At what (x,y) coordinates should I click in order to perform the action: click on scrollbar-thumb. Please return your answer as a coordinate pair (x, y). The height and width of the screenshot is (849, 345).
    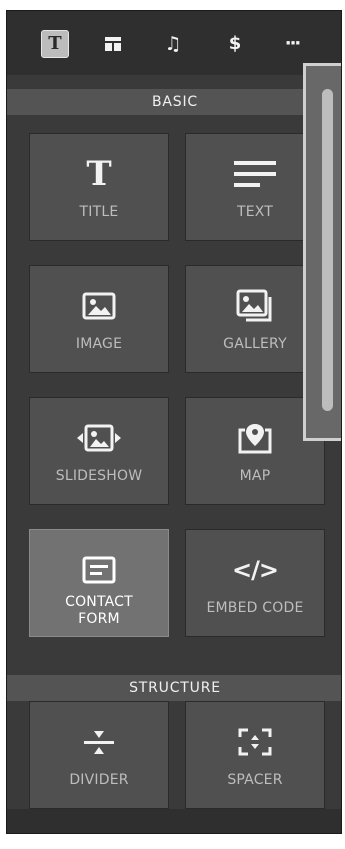
    Looking at the image, I should click on (327, 250).